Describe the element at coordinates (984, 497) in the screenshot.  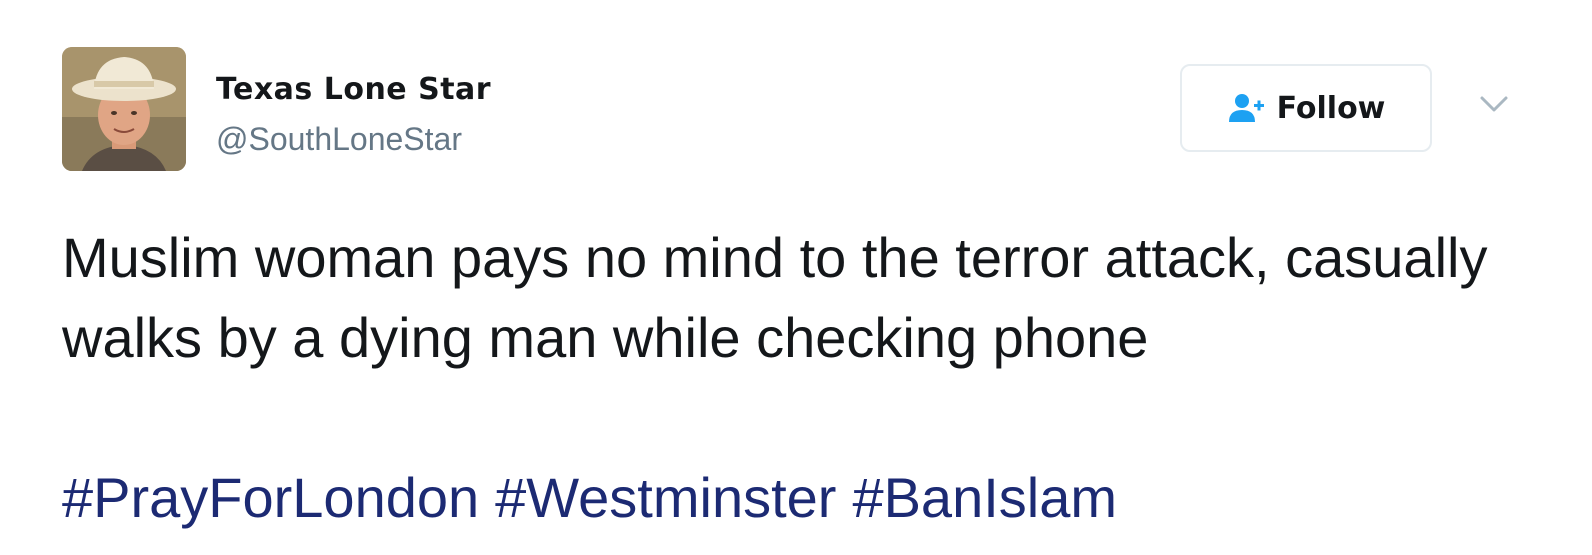
I see `hashtag-link: #BanIslam` at that location.